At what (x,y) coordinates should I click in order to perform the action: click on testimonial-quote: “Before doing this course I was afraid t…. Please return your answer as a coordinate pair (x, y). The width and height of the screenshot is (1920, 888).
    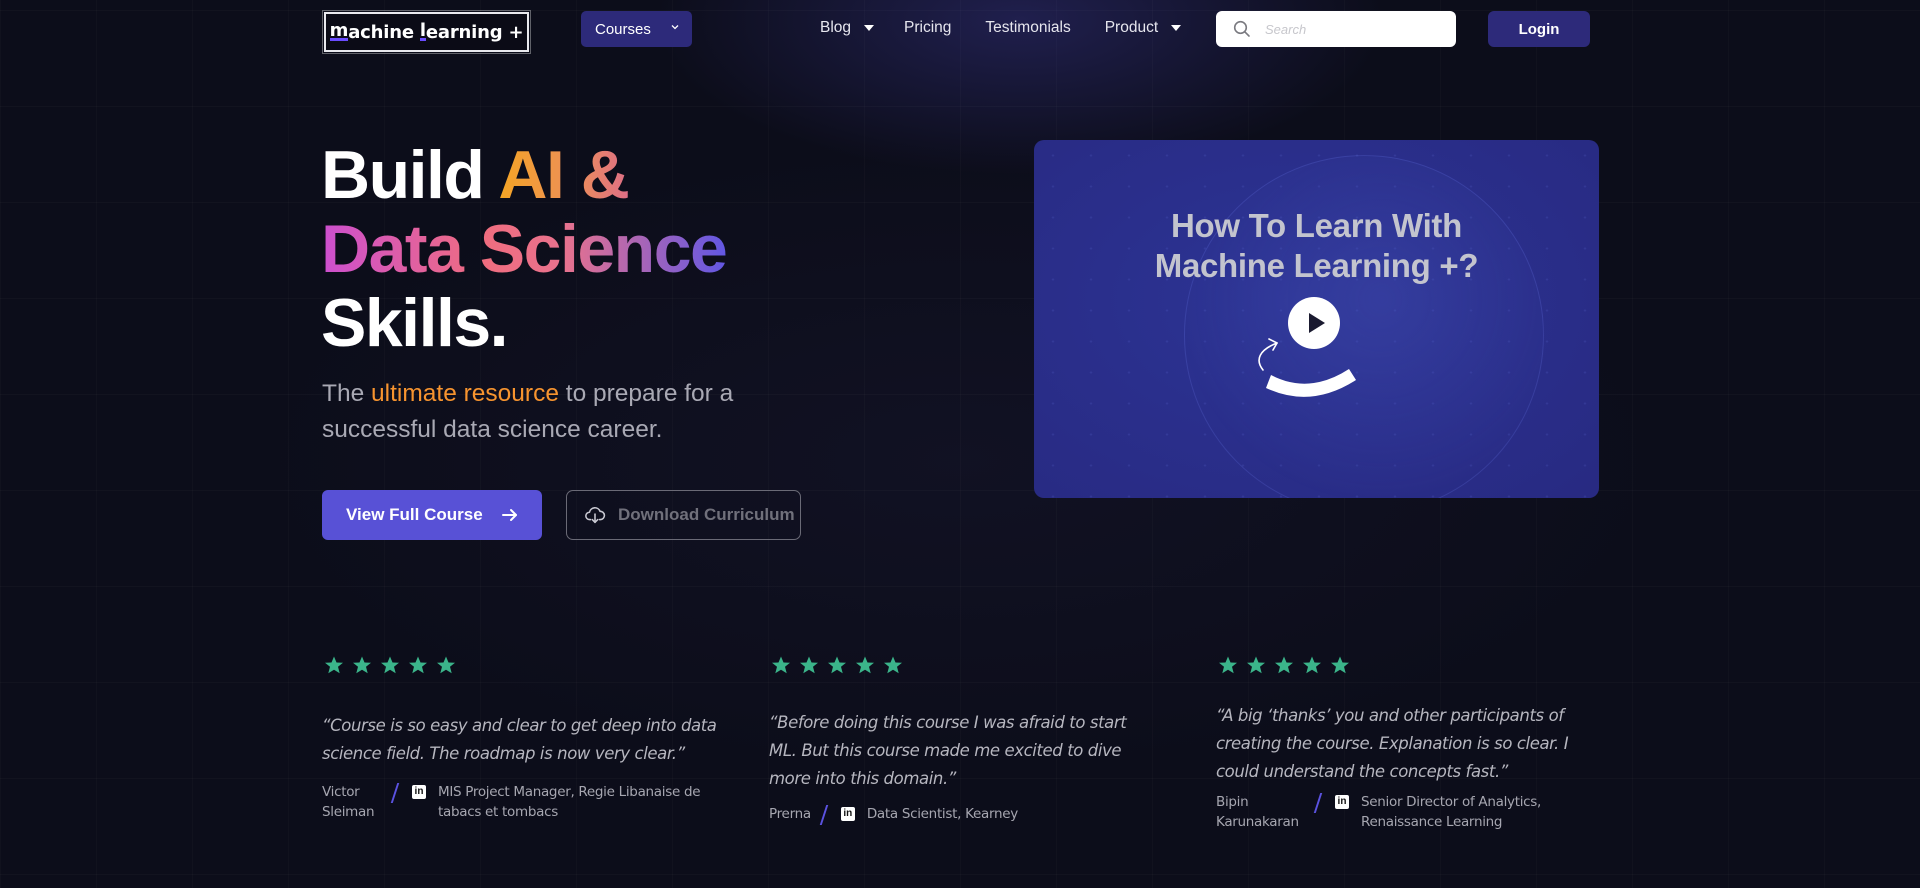
    Looking at the image, I should click on (948, 750).